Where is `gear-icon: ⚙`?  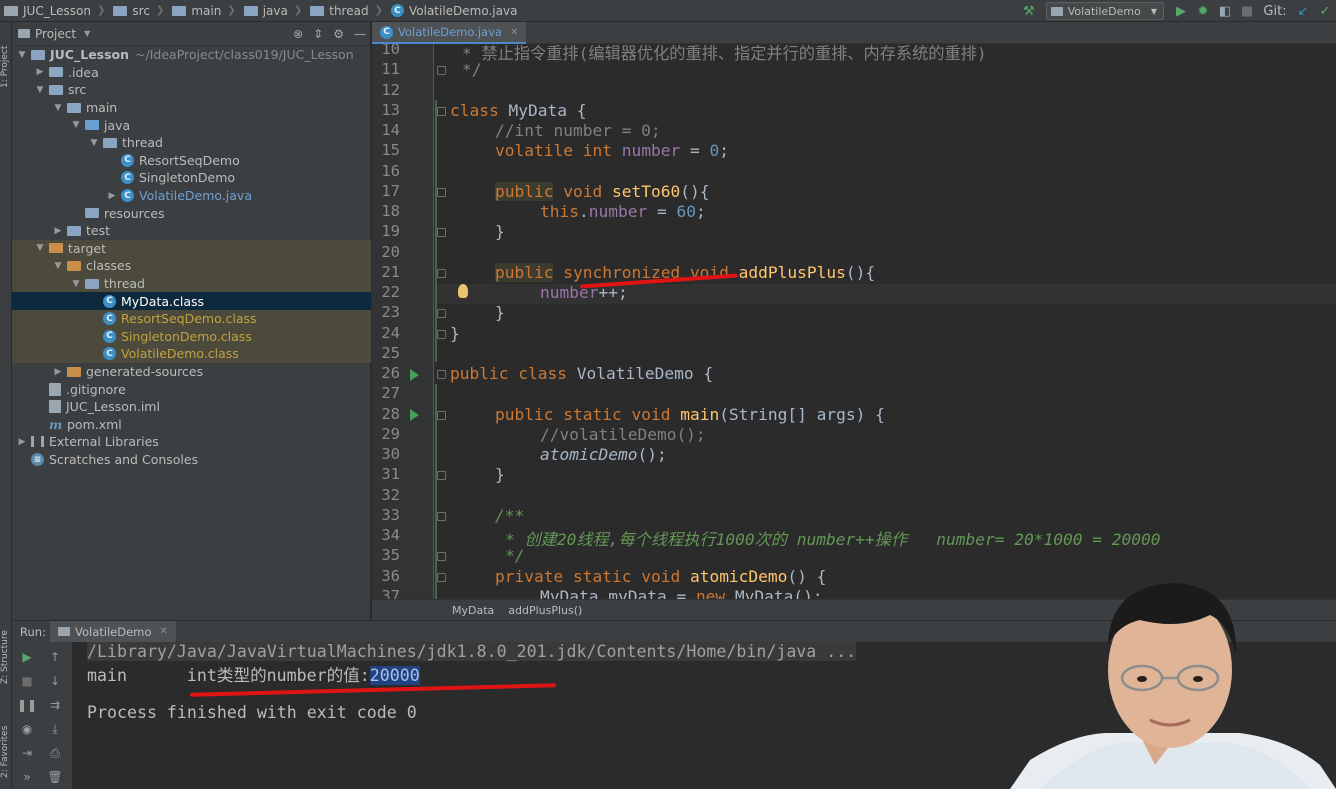 gear-icon: ⚙ is located at coordinates (338, 34).